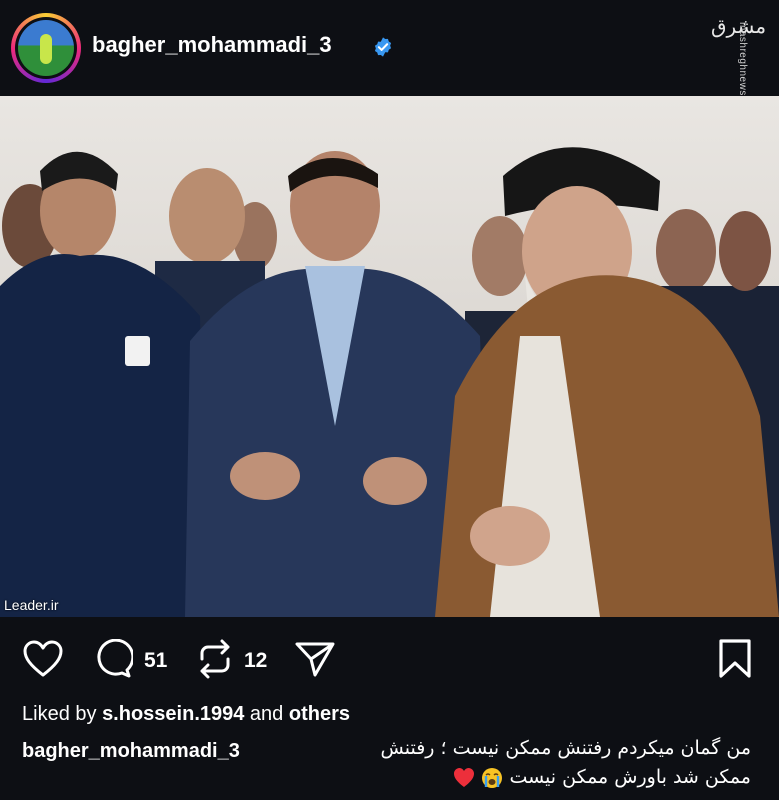 This screenshot has width=779, height=800. I want to click on repost-count: 12, so click(256, 660).